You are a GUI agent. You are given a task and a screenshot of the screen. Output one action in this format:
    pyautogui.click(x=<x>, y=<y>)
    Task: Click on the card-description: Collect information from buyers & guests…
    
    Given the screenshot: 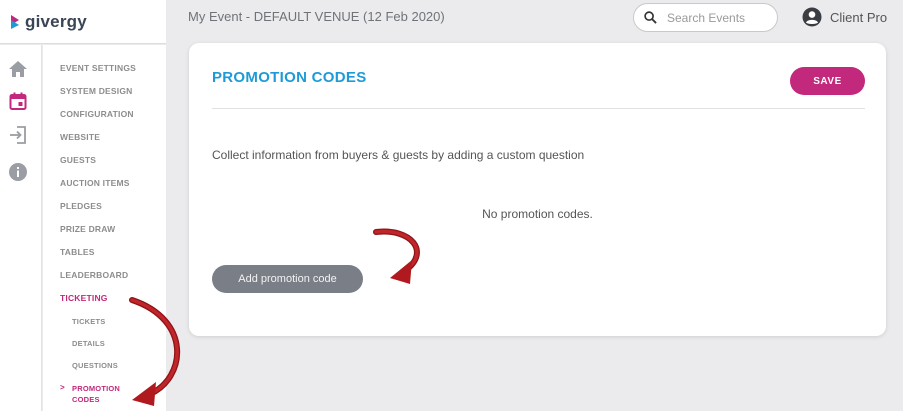 What is the action you would take?
    pyautogui.click(x=398, y=155)
    